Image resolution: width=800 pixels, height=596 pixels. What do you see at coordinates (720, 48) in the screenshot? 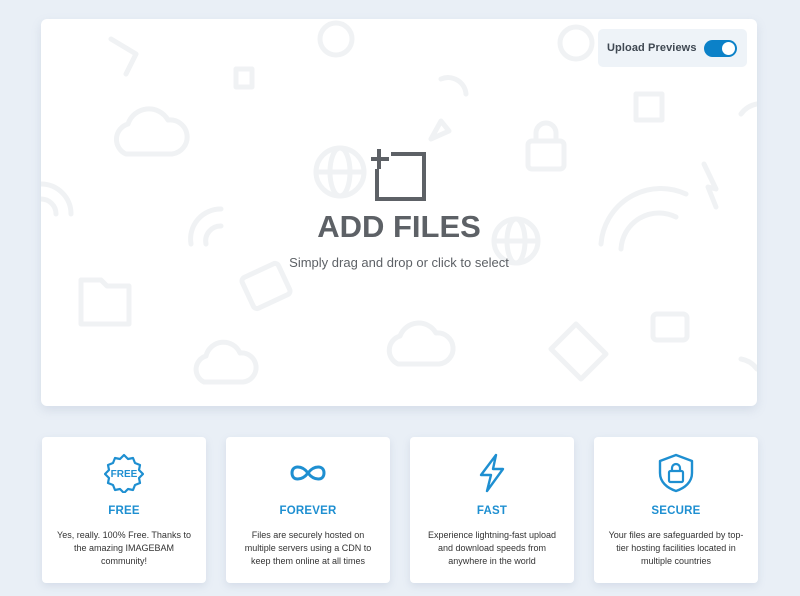
I see `toggle-switch` at bounding box center [720, 48].